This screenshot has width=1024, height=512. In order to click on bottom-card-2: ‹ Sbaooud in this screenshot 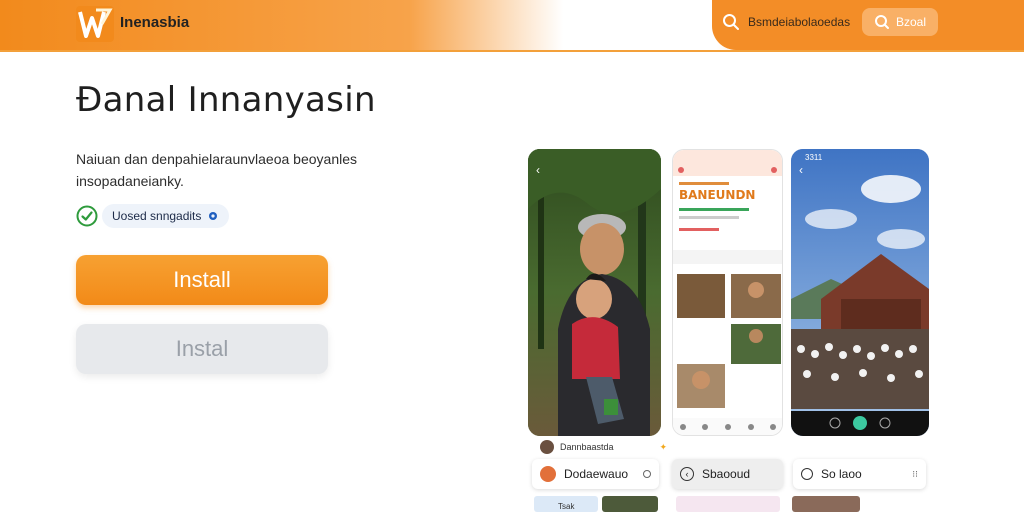, I will do `click(727, 474)`.